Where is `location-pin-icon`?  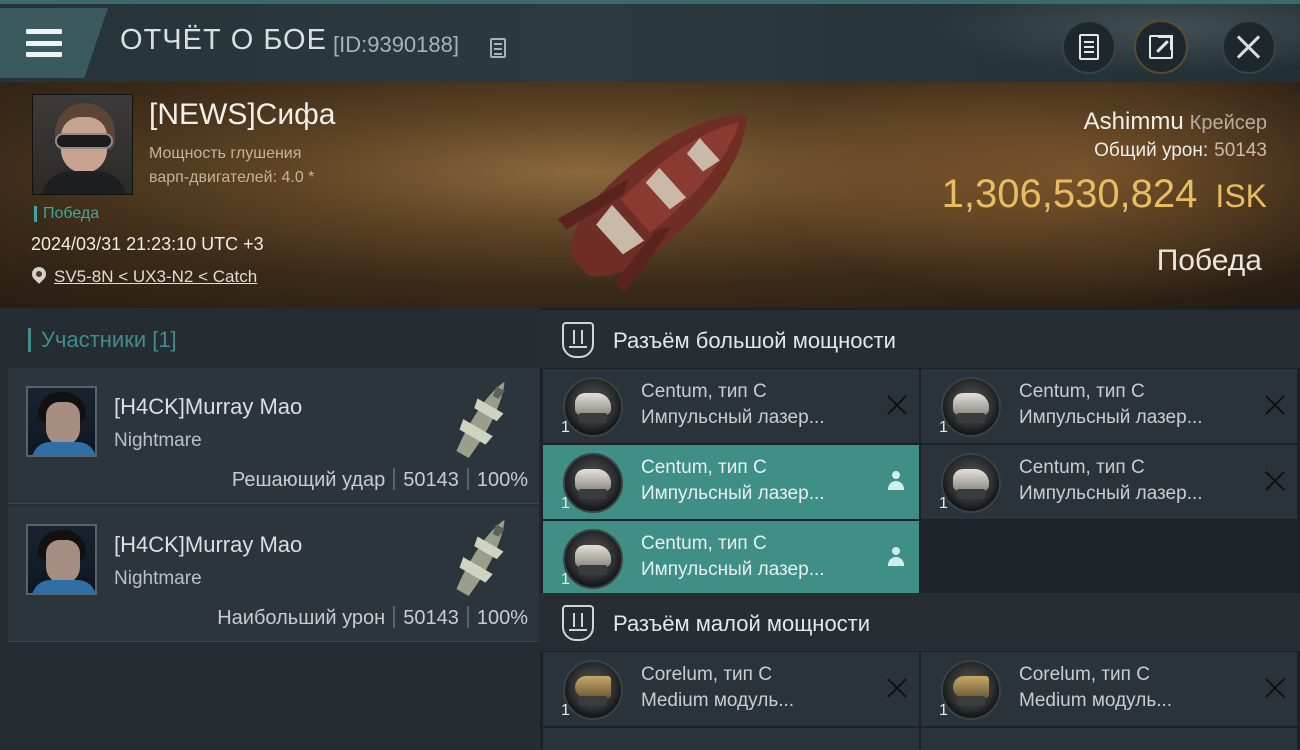
location-pin-icon is located at coordinates (39, 274).